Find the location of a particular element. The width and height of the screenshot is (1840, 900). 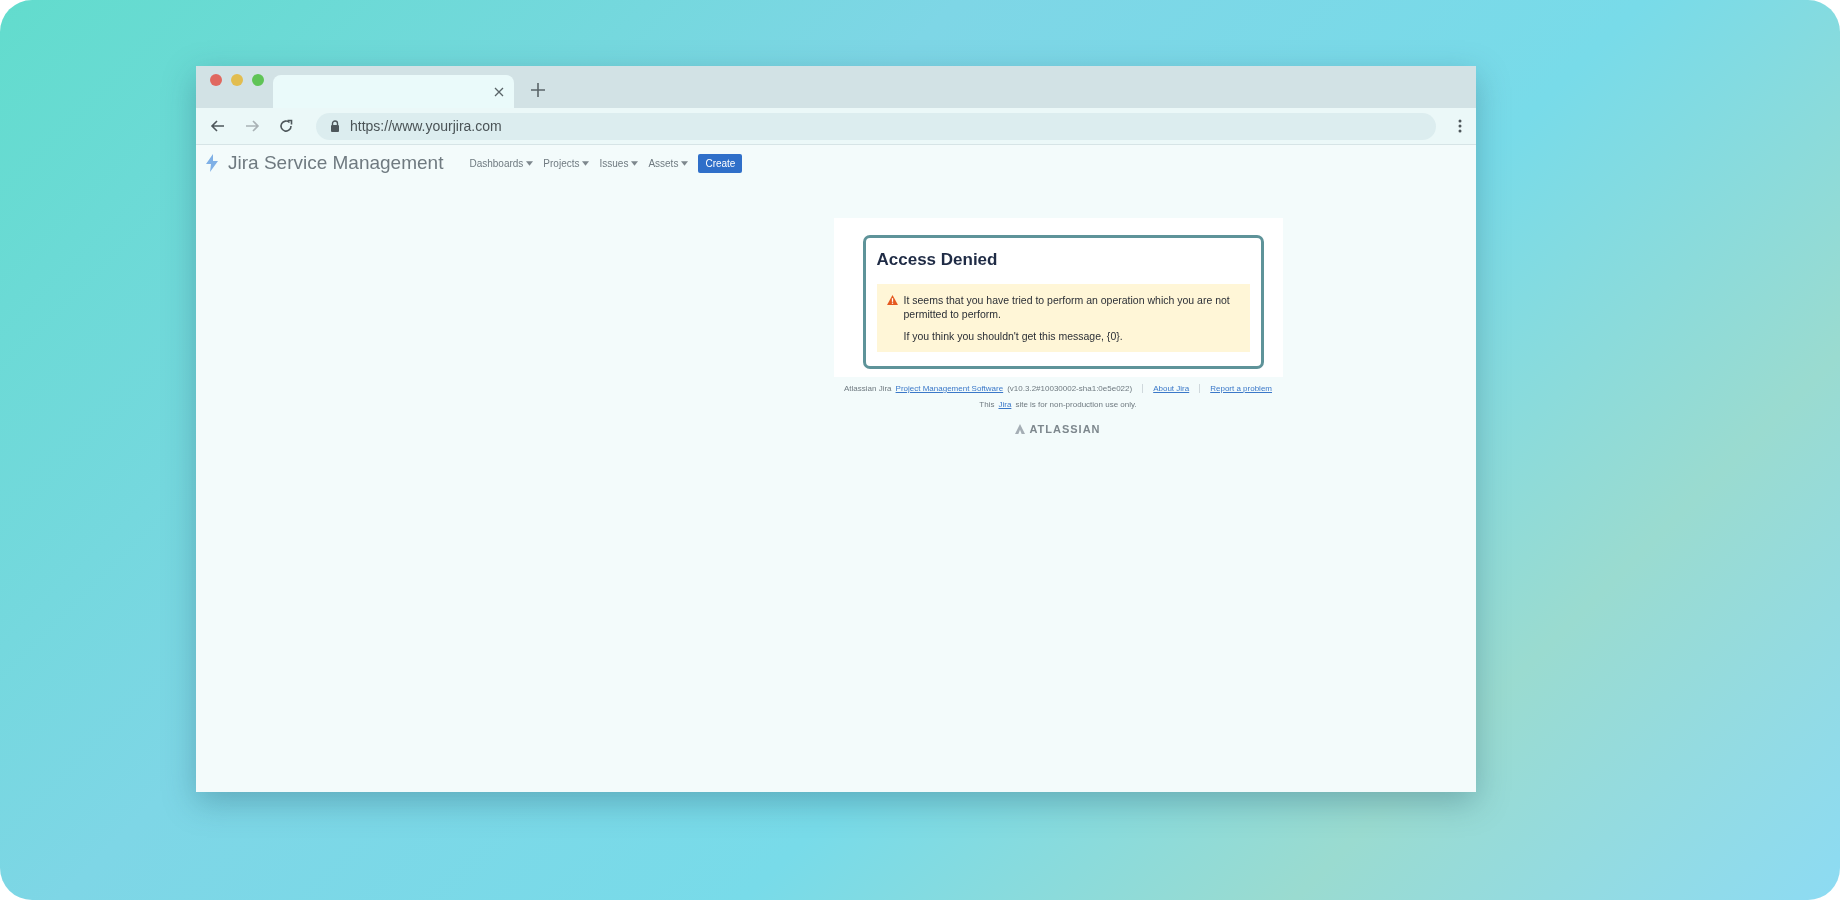

bolt-logo-icon is located at coordinates (212, 163).